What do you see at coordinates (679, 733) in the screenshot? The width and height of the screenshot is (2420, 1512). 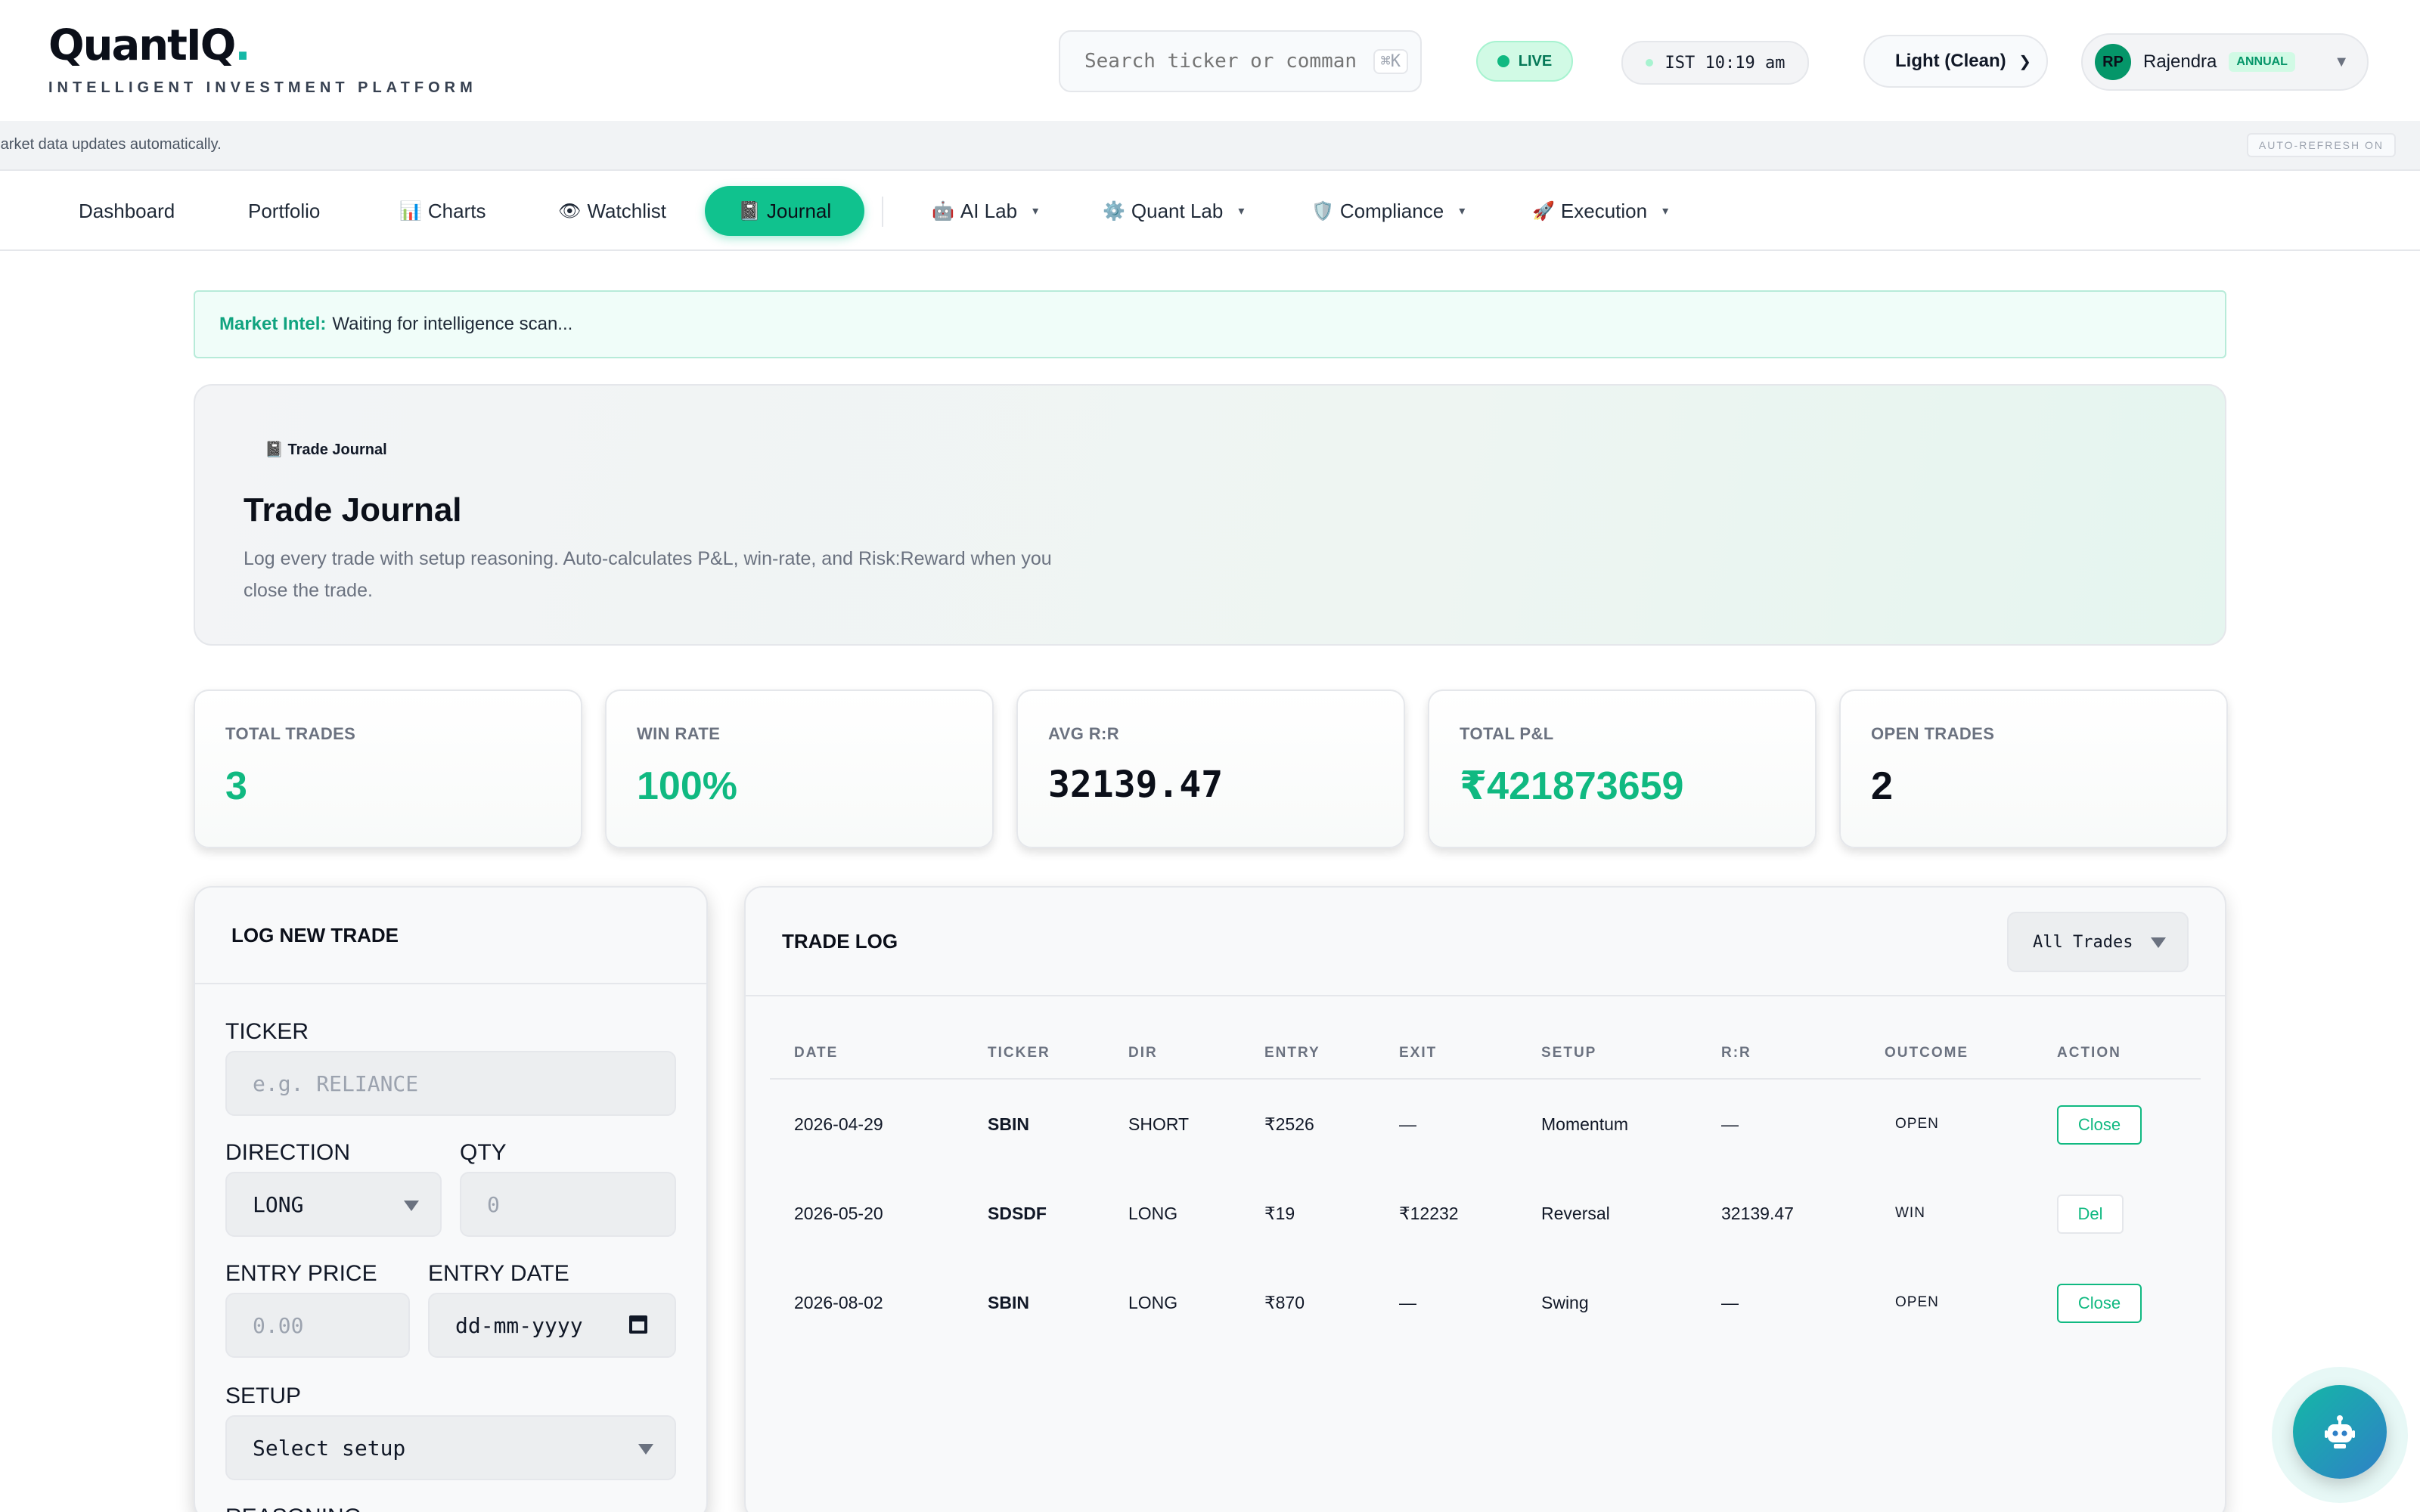 I see `stat-label: WIN RATE` at bounding box center [679, 733].